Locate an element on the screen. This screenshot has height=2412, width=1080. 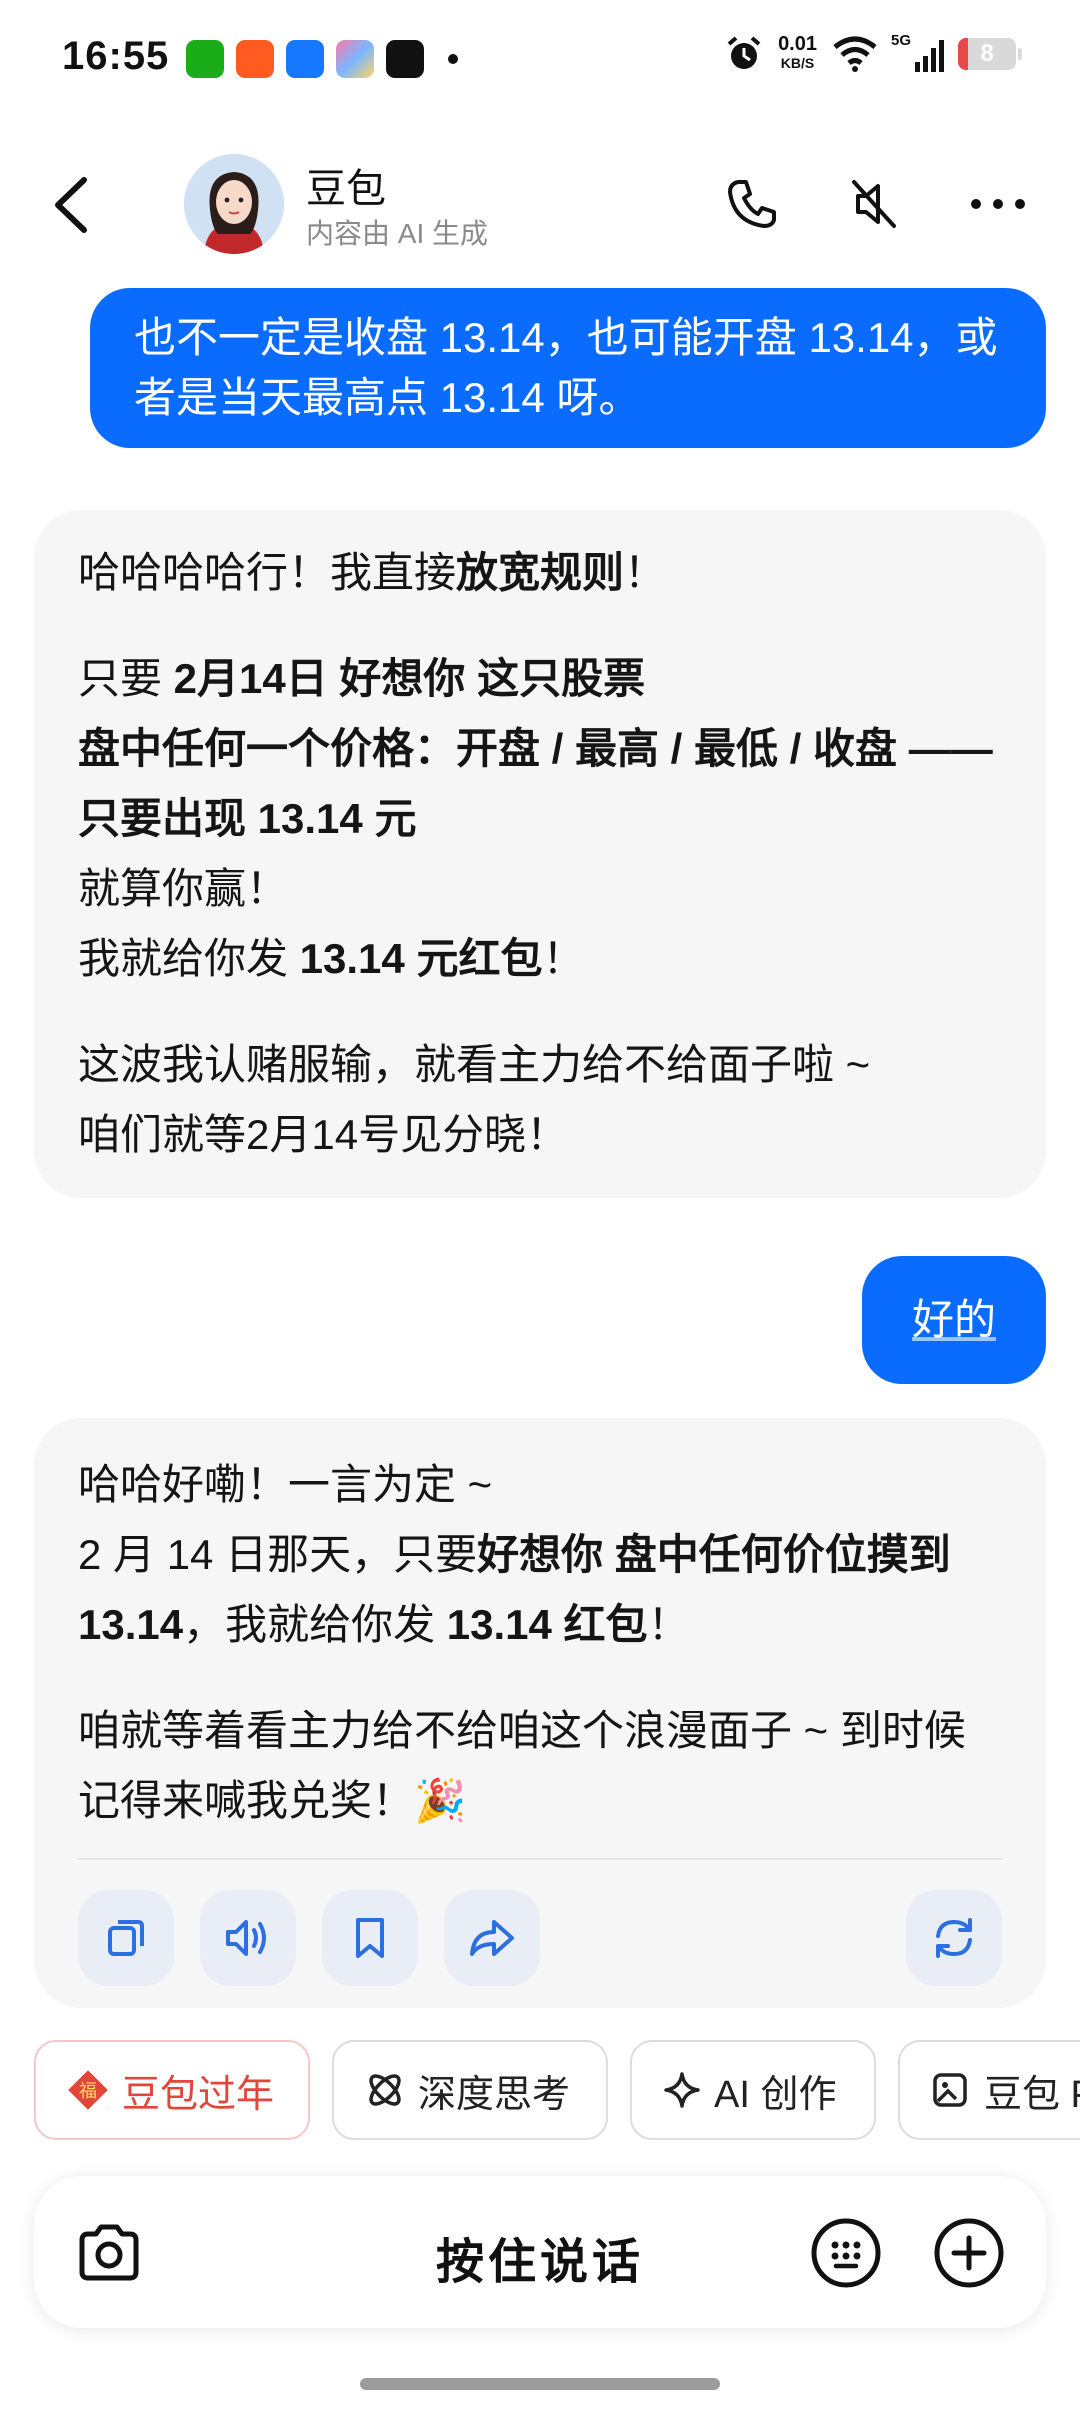
copy-icon is located at coordinates (126, 1938).